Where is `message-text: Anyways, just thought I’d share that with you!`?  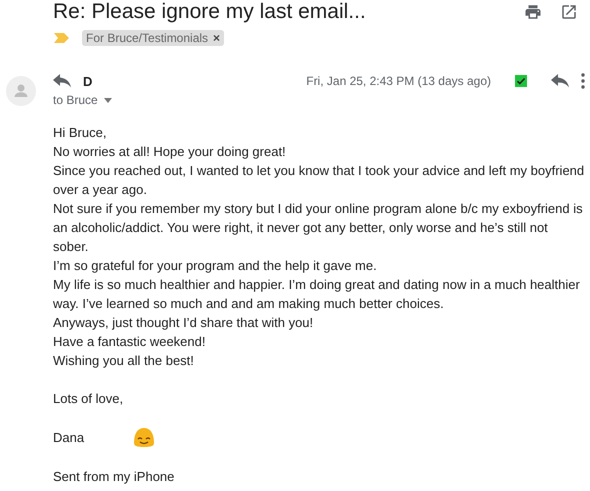 message-text: Anyways, just thought I’d share that with you! is located at coordinates (183, 323).